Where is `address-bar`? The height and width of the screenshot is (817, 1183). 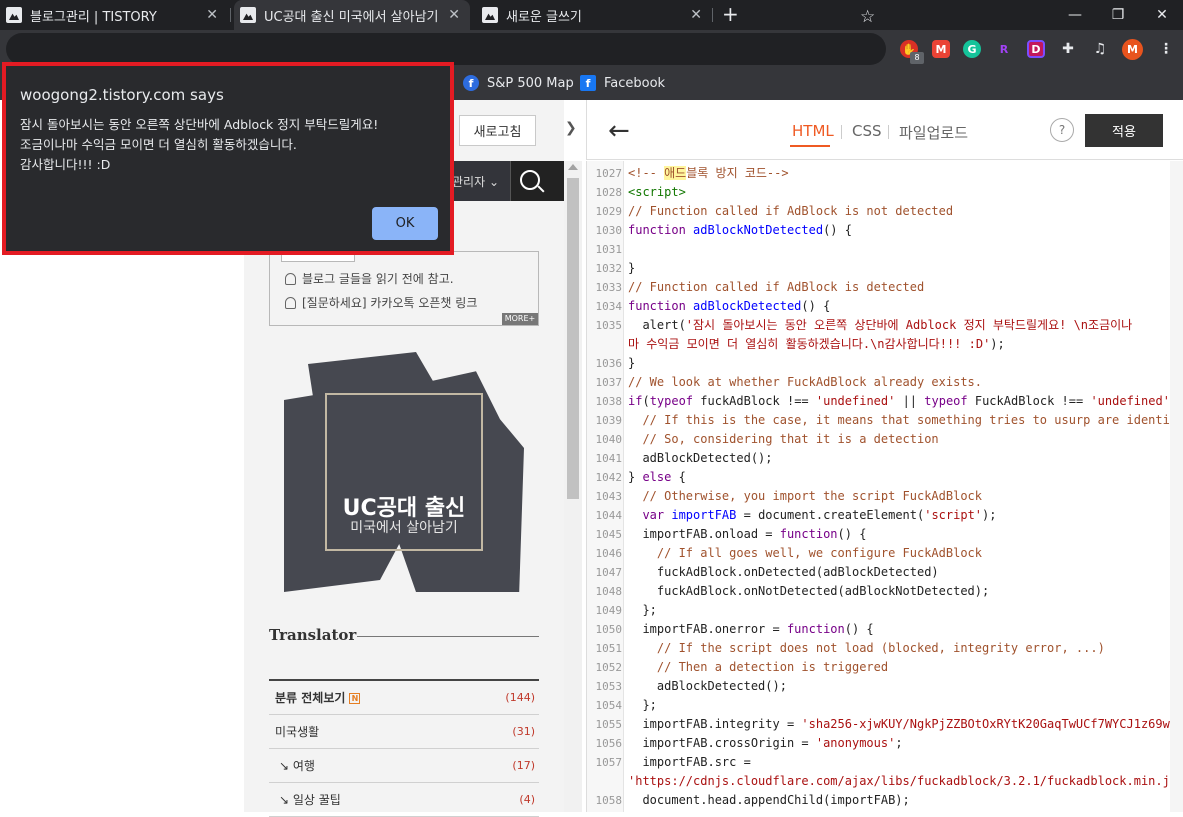 address-bar is located at coordinates (446, 49).